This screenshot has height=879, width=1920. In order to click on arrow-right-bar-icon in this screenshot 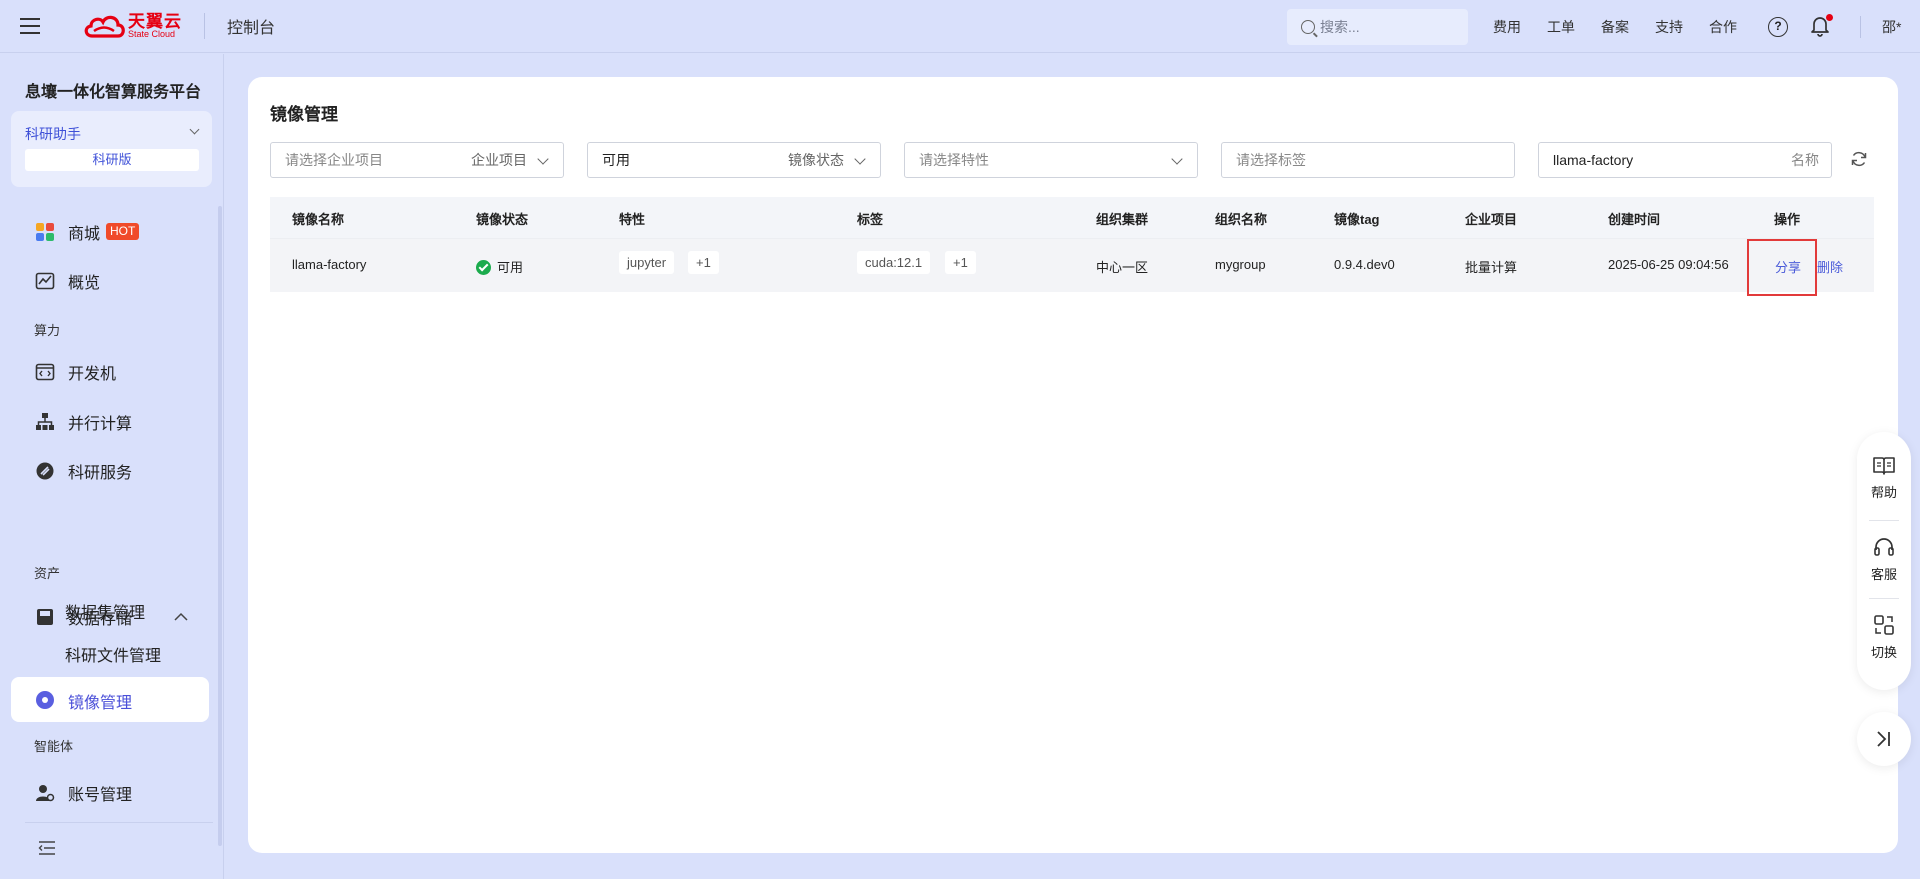, I will do `click(1883, 739)`.